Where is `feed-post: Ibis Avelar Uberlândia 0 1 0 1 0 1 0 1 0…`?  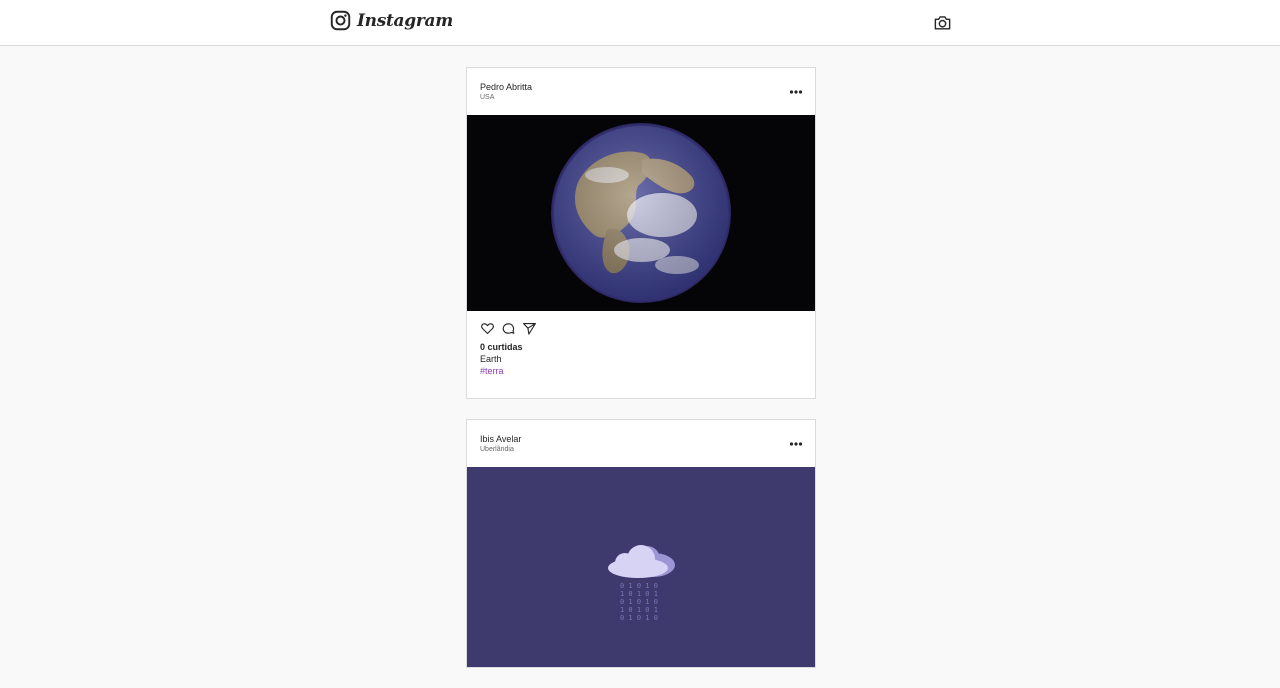
feed-post: Ibis Avelar Uberlândia 0 1 0 1 0 1 0 1 0… is located at coordinates (641, 543).